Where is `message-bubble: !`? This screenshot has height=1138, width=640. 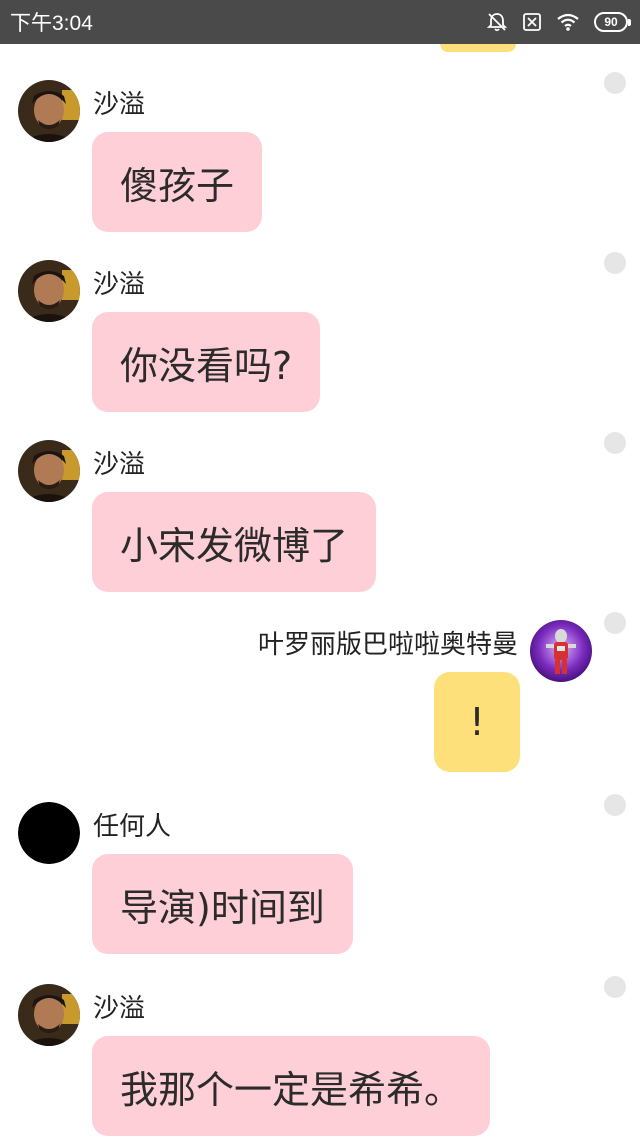
message-bubble: ! is located at coordinates (477, 722).